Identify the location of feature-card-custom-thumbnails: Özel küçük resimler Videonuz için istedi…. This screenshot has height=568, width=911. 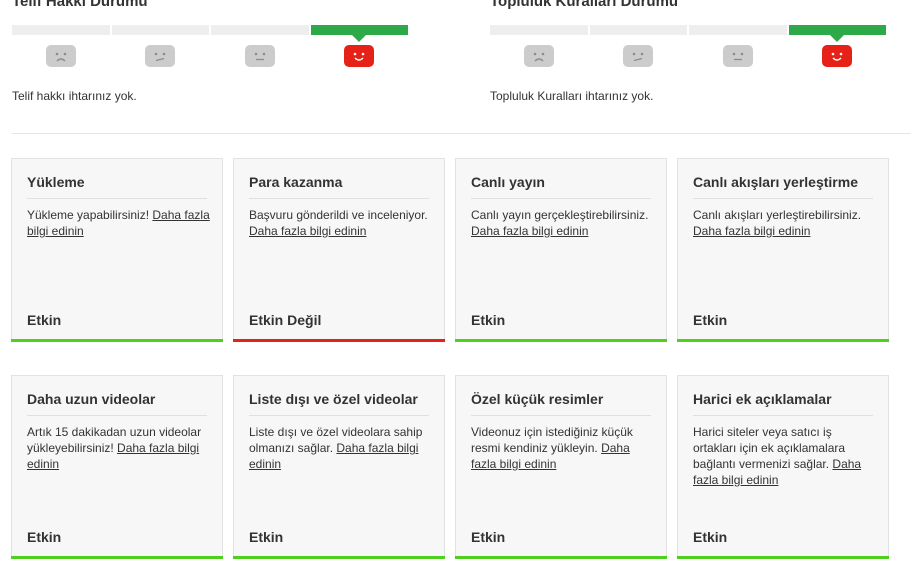
(561, 467).